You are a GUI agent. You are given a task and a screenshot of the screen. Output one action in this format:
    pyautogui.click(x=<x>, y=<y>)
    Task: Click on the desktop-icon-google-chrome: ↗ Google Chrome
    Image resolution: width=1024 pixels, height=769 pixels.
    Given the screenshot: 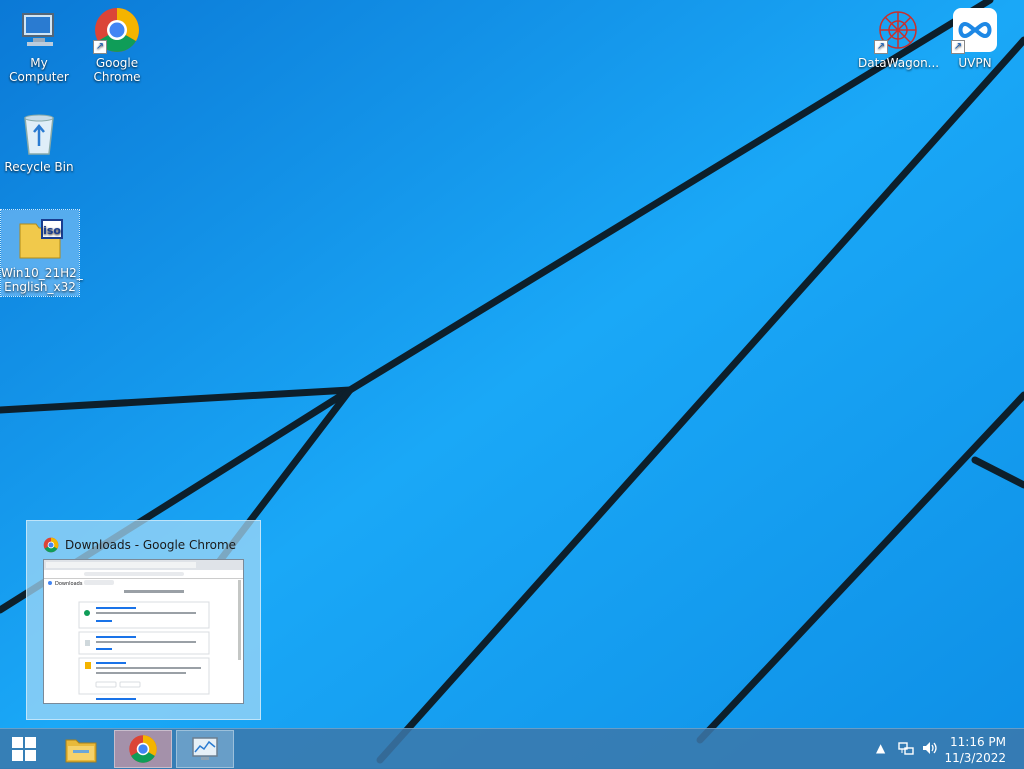 What is the action you would take?
    pyautogui.click(x=117, y=42)
    